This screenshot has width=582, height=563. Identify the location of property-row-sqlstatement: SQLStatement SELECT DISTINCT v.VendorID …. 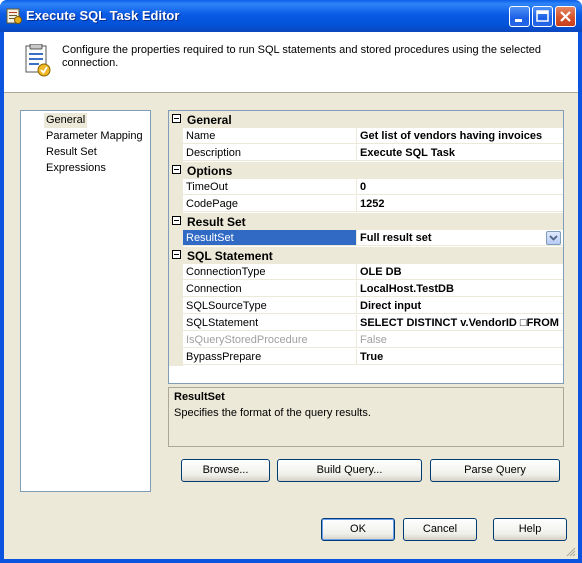
(366, 323).